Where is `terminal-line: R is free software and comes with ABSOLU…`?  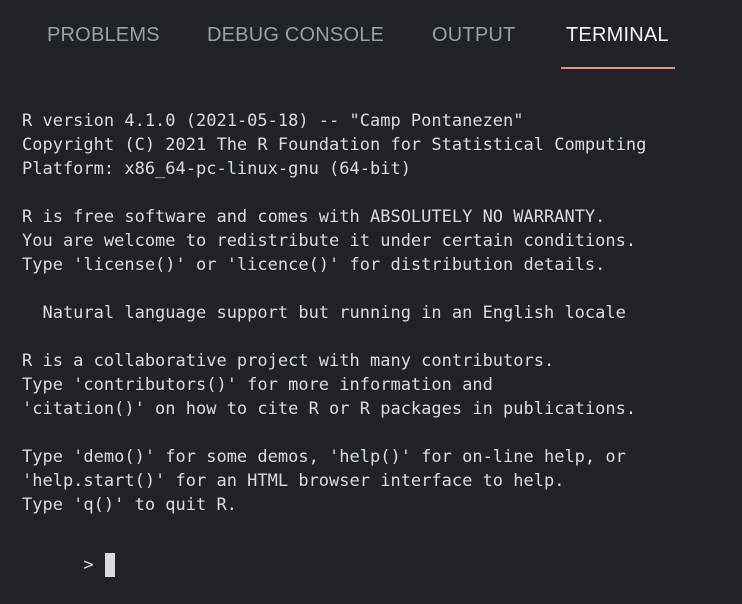 terminal-line: R is free software and comes with ABSOLU… is located at coordinates (314, 217).